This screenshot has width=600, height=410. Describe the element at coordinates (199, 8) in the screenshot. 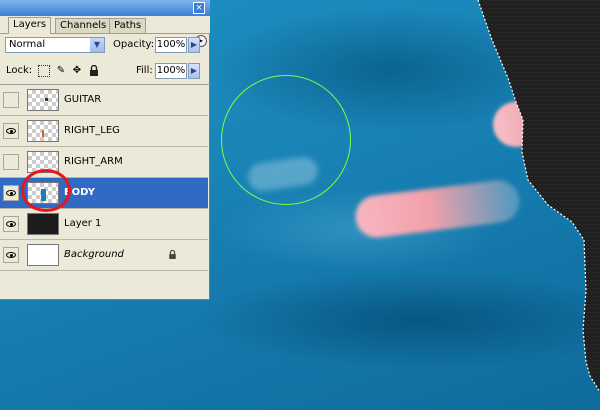

I see `close-icon: ×` at that location.